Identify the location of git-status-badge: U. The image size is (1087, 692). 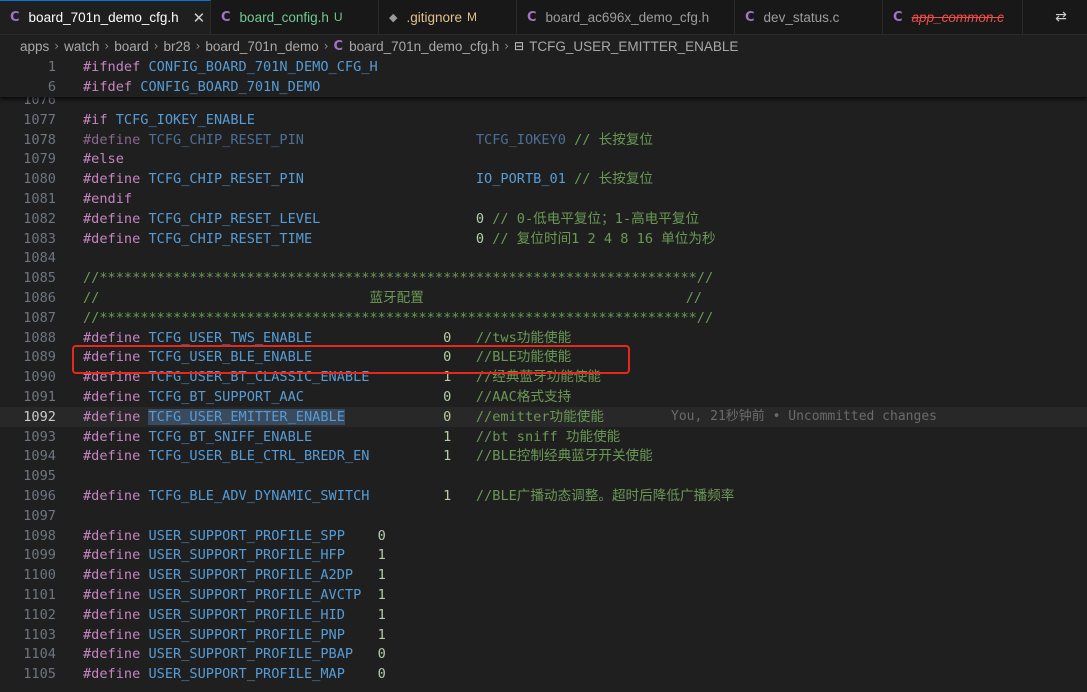
(338, 17).